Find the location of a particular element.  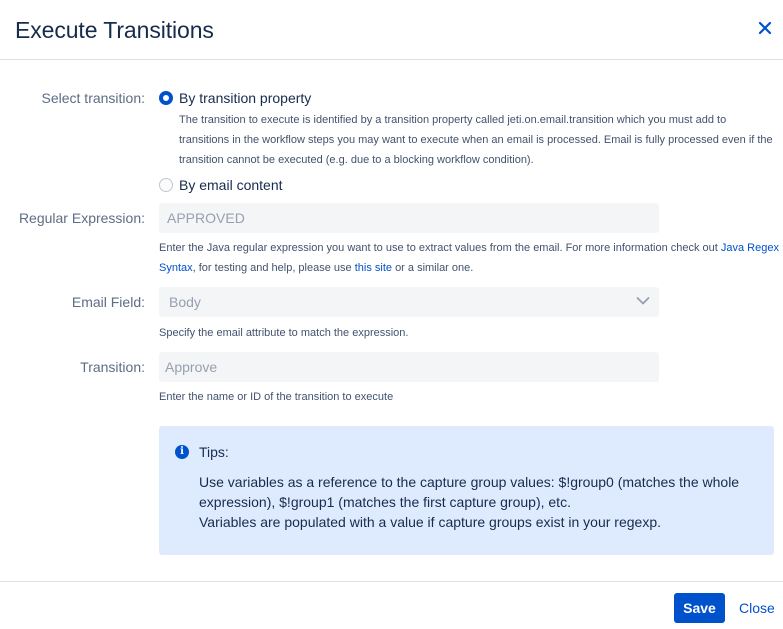

tips-title: Tips: is located at coordinates (214, 452).